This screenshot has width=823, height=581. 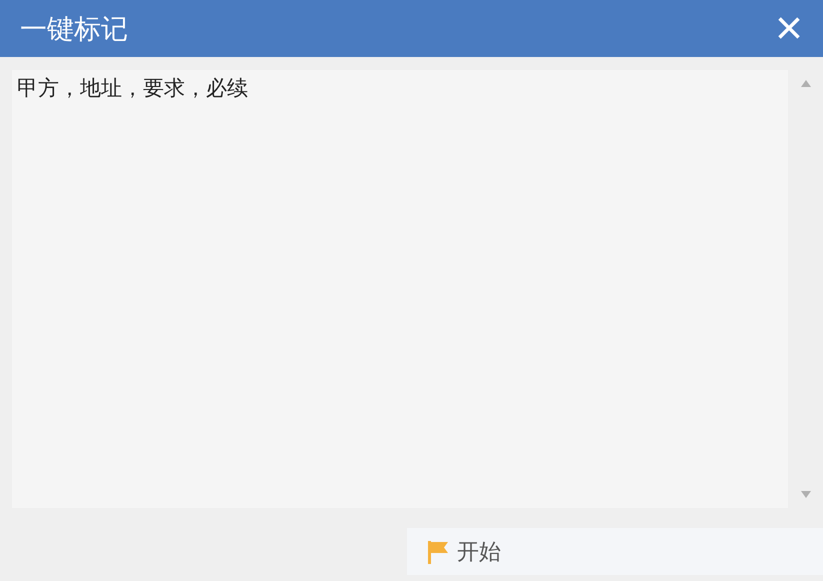 I want to click on scroll-up-icon, so click(x=805, y=83).